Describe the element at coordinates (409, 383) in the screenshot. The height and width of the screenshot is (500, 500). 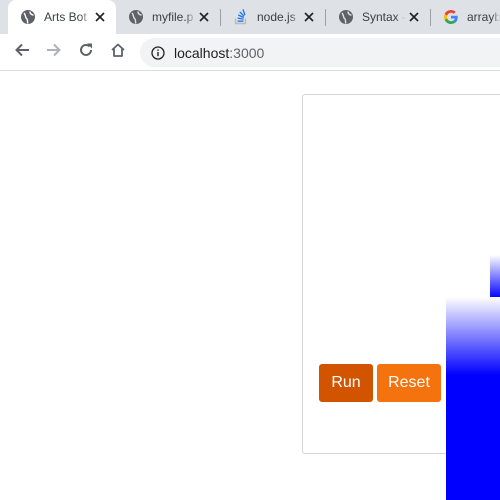
I see `reset-button: Reset` at that location.